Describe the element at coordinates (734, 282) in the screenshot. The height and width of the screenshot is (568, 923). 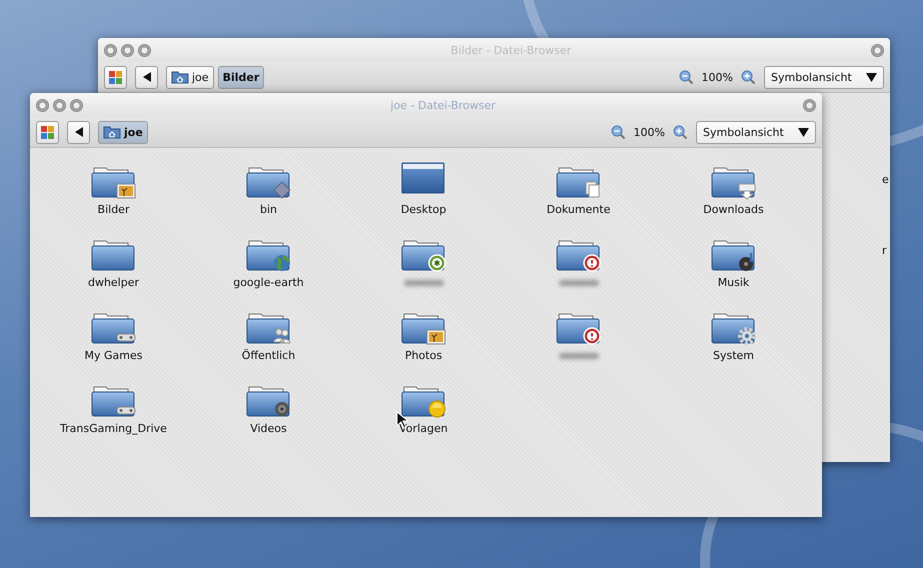
I see `file-name: Musik` at that location.